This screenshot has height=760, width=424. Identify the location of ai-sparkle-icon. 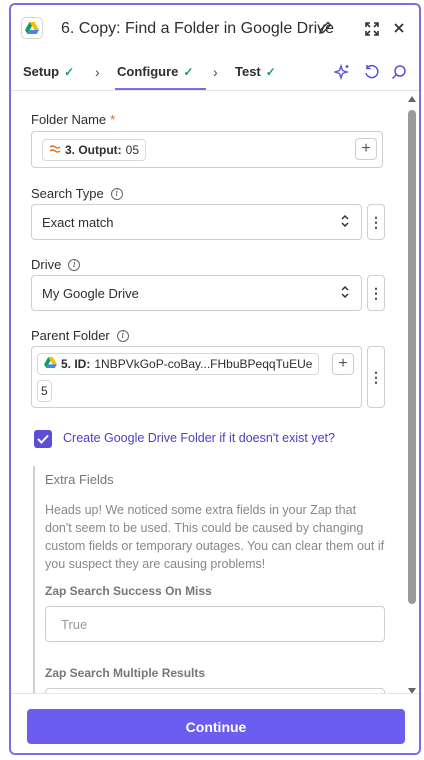
(341, 73).